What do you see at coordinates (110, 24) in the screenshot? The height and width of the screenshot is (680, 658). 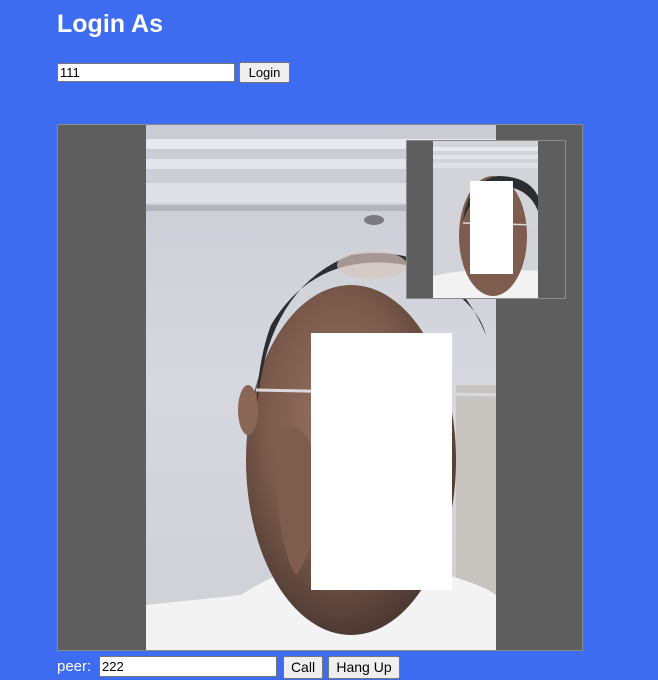 I see `page-title: Login As` at bounding box center [110, 24].